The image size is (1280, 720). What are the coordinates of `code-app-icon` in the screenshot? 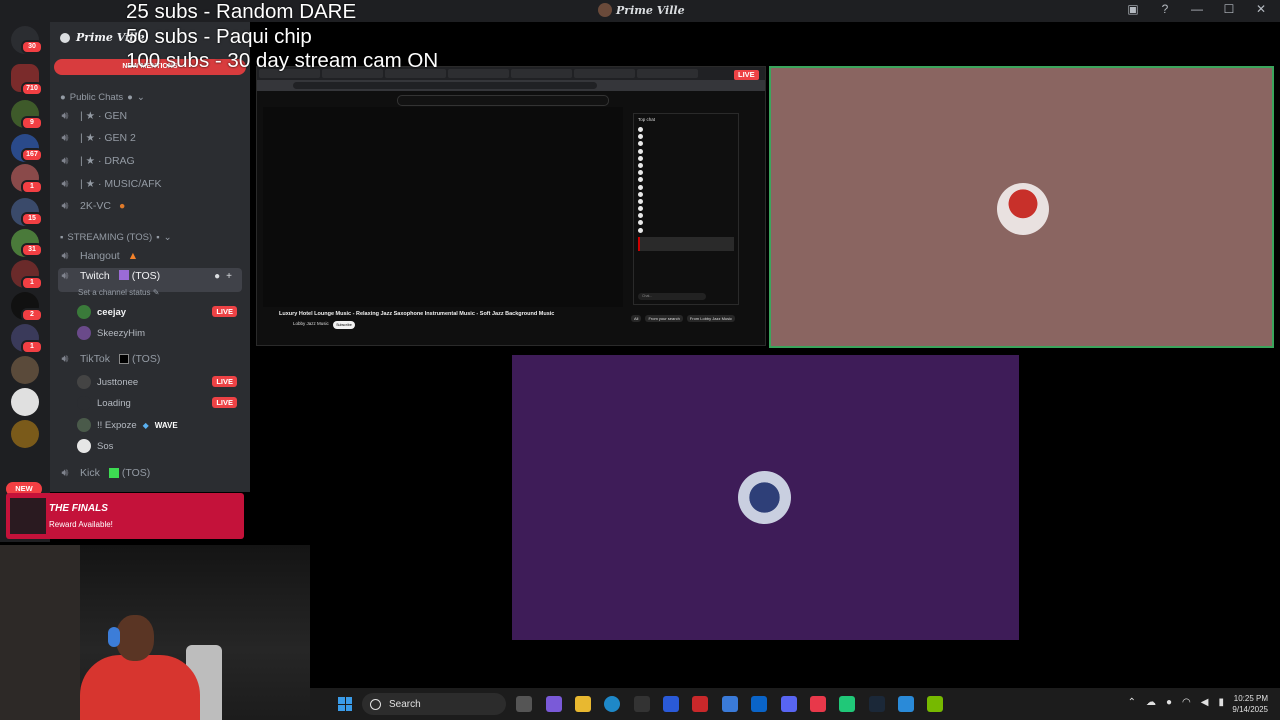 It's located at (730, 704).